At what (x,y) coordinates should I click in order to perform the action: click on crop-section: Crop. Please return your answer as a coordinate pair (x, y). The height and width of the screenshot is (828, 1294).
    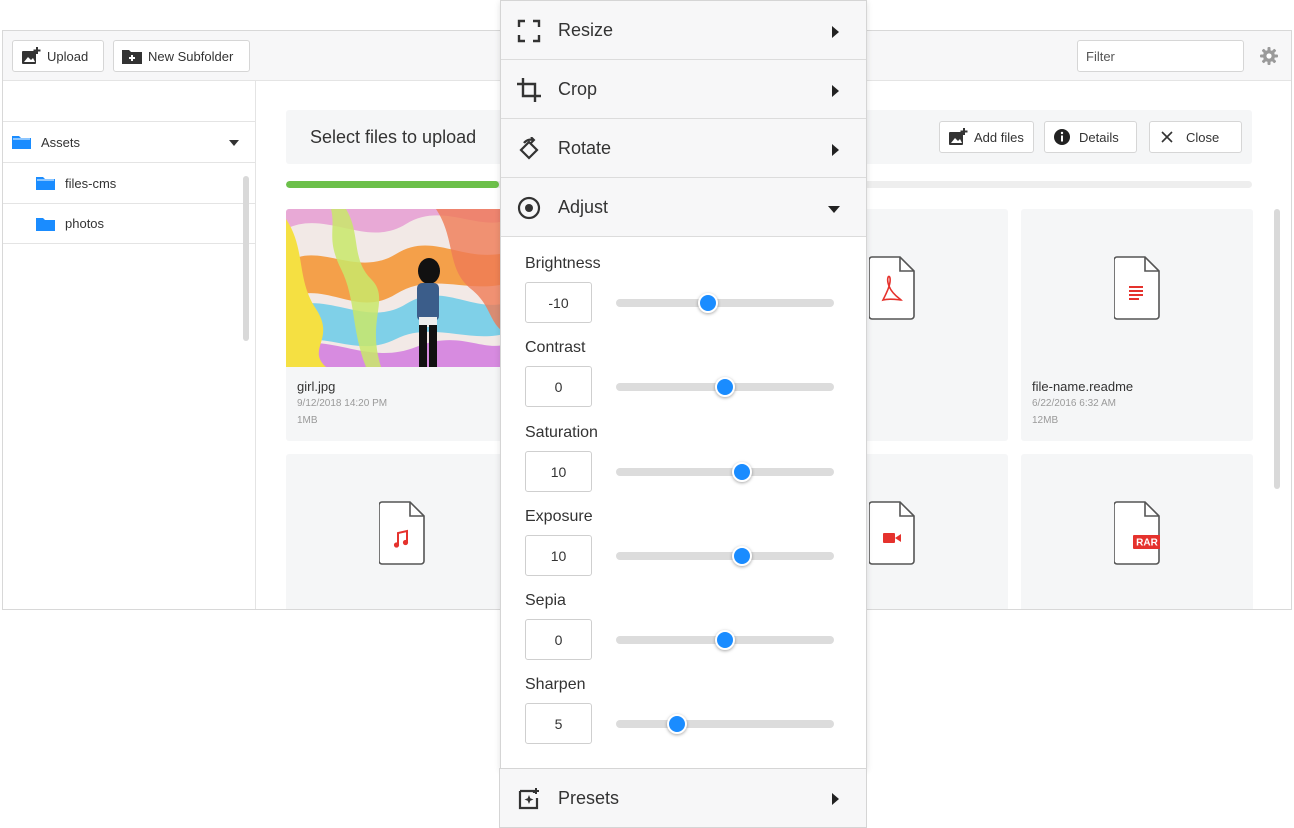
    Looking at the image, I should click on (683, 89).